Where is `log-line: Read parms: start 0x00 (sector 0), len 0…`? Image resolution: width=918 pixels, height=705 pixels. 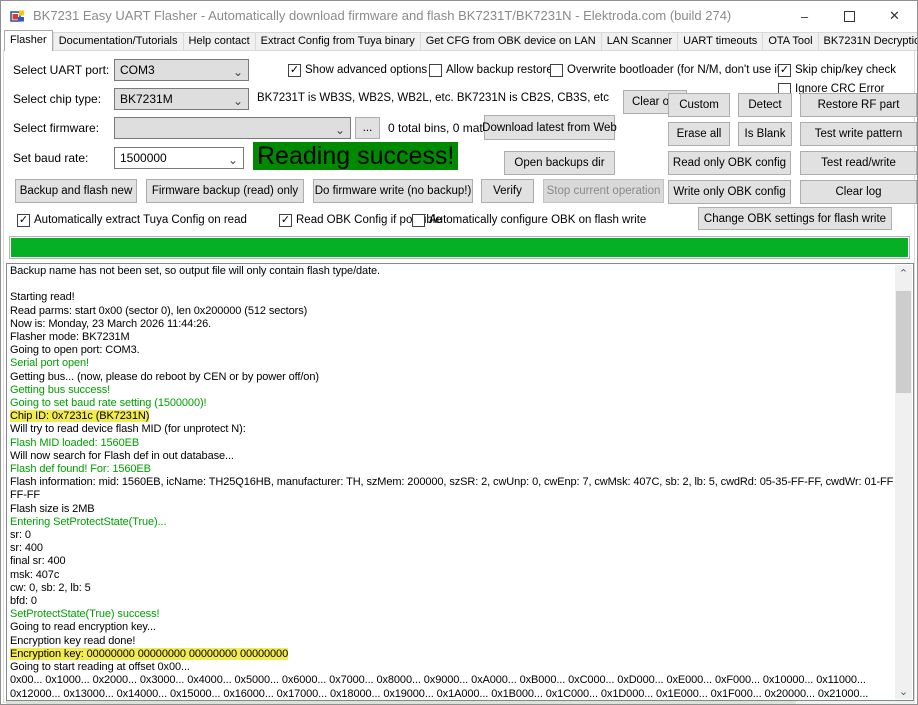
log-line: Read parms: start 0x00 (sector 0), len 0… is located at coordinates (159, 310).